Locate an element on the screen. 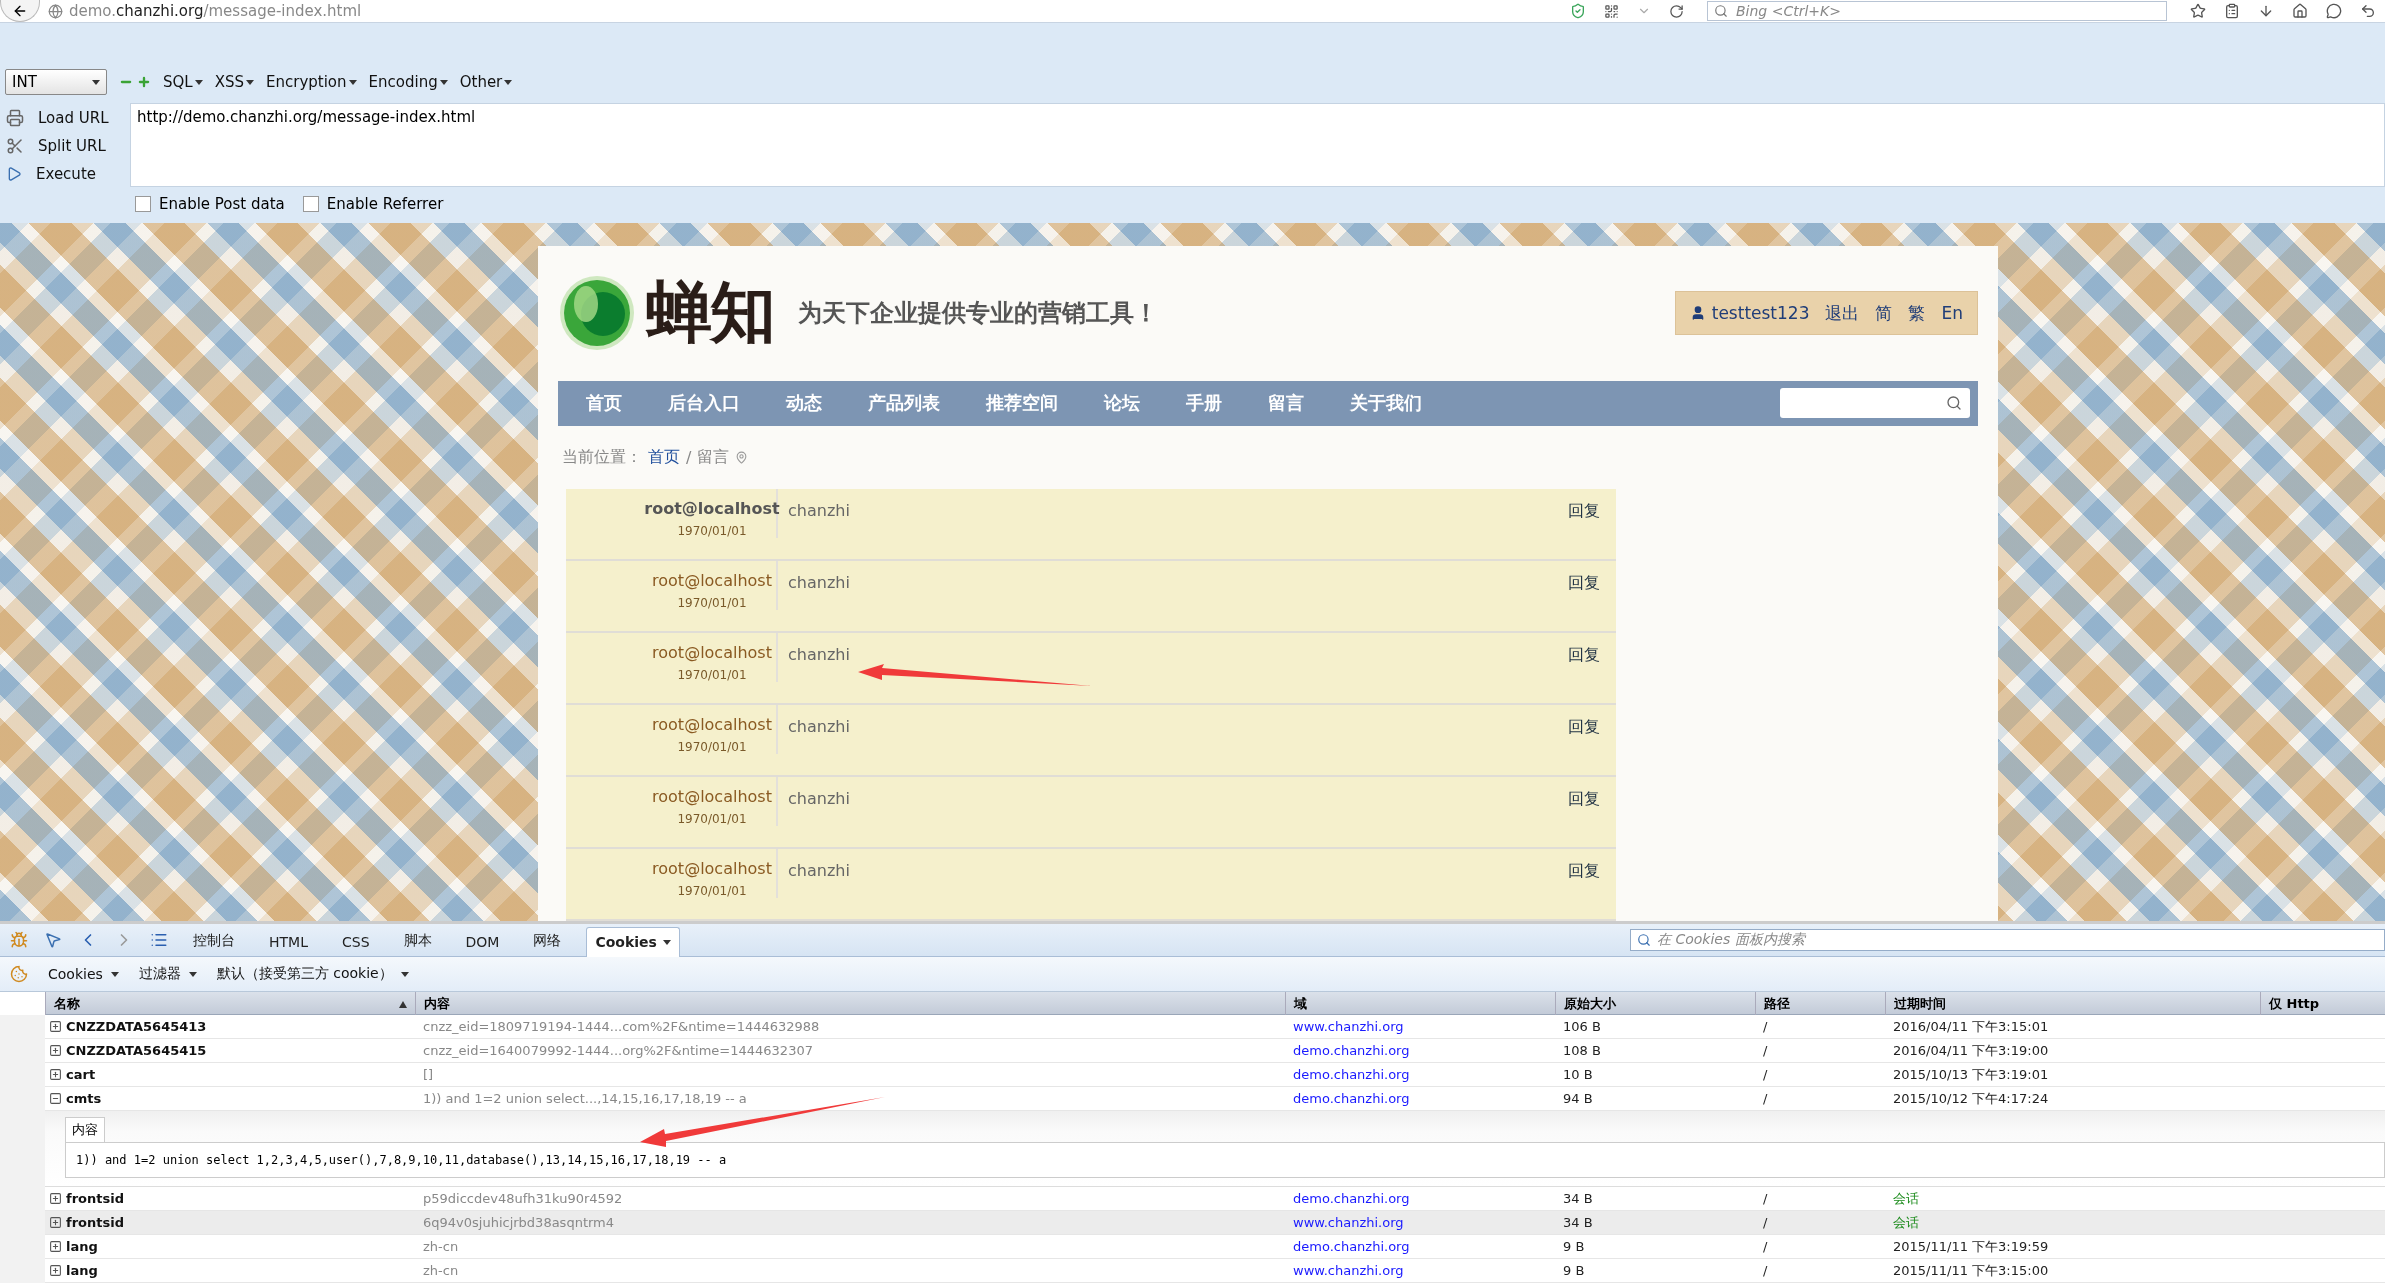  type-select: INT is located at coordinates (56, 82).